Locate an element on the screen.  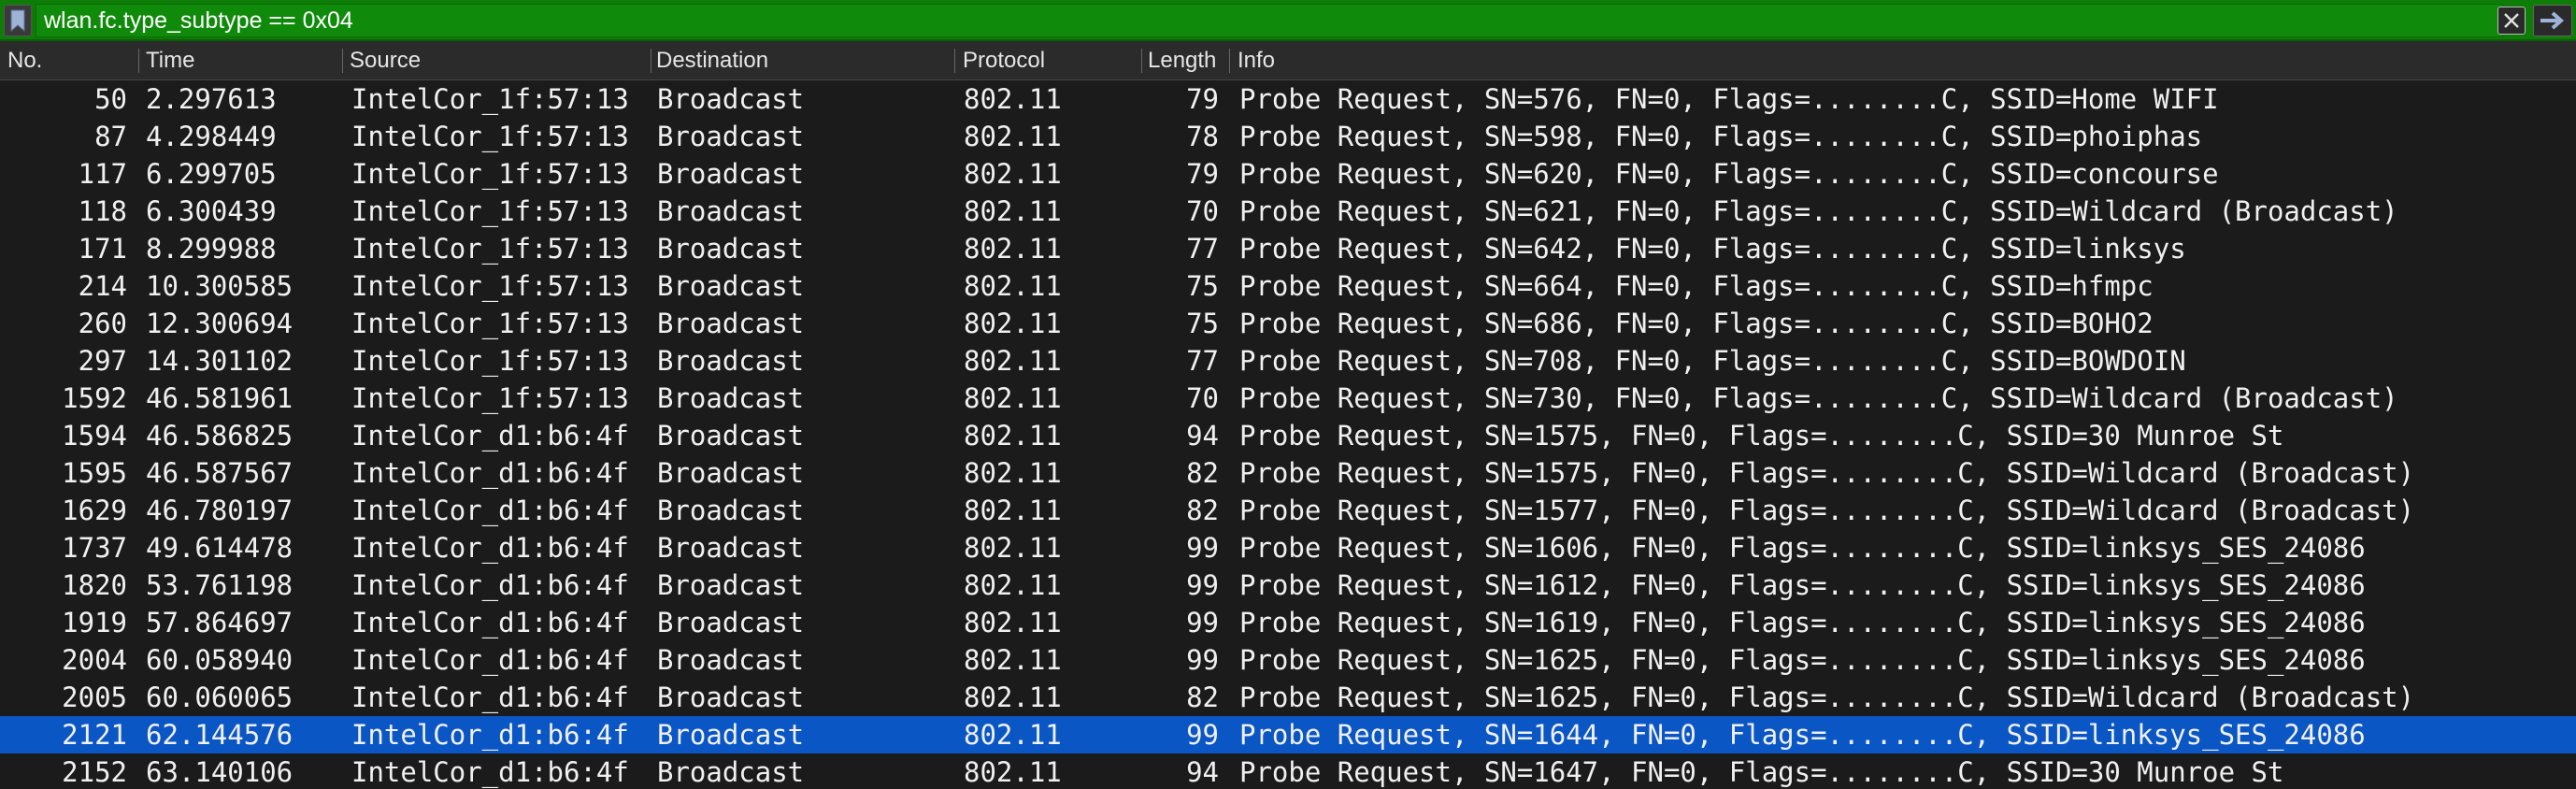
packet-no: 2121 is located at coordinates (94, 735).